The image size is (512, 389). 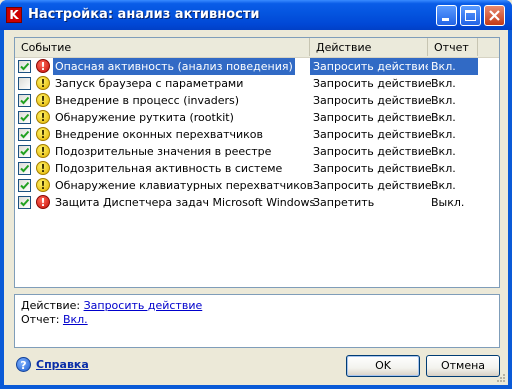 I want to click on close-icon, so click(x=494, y=15).